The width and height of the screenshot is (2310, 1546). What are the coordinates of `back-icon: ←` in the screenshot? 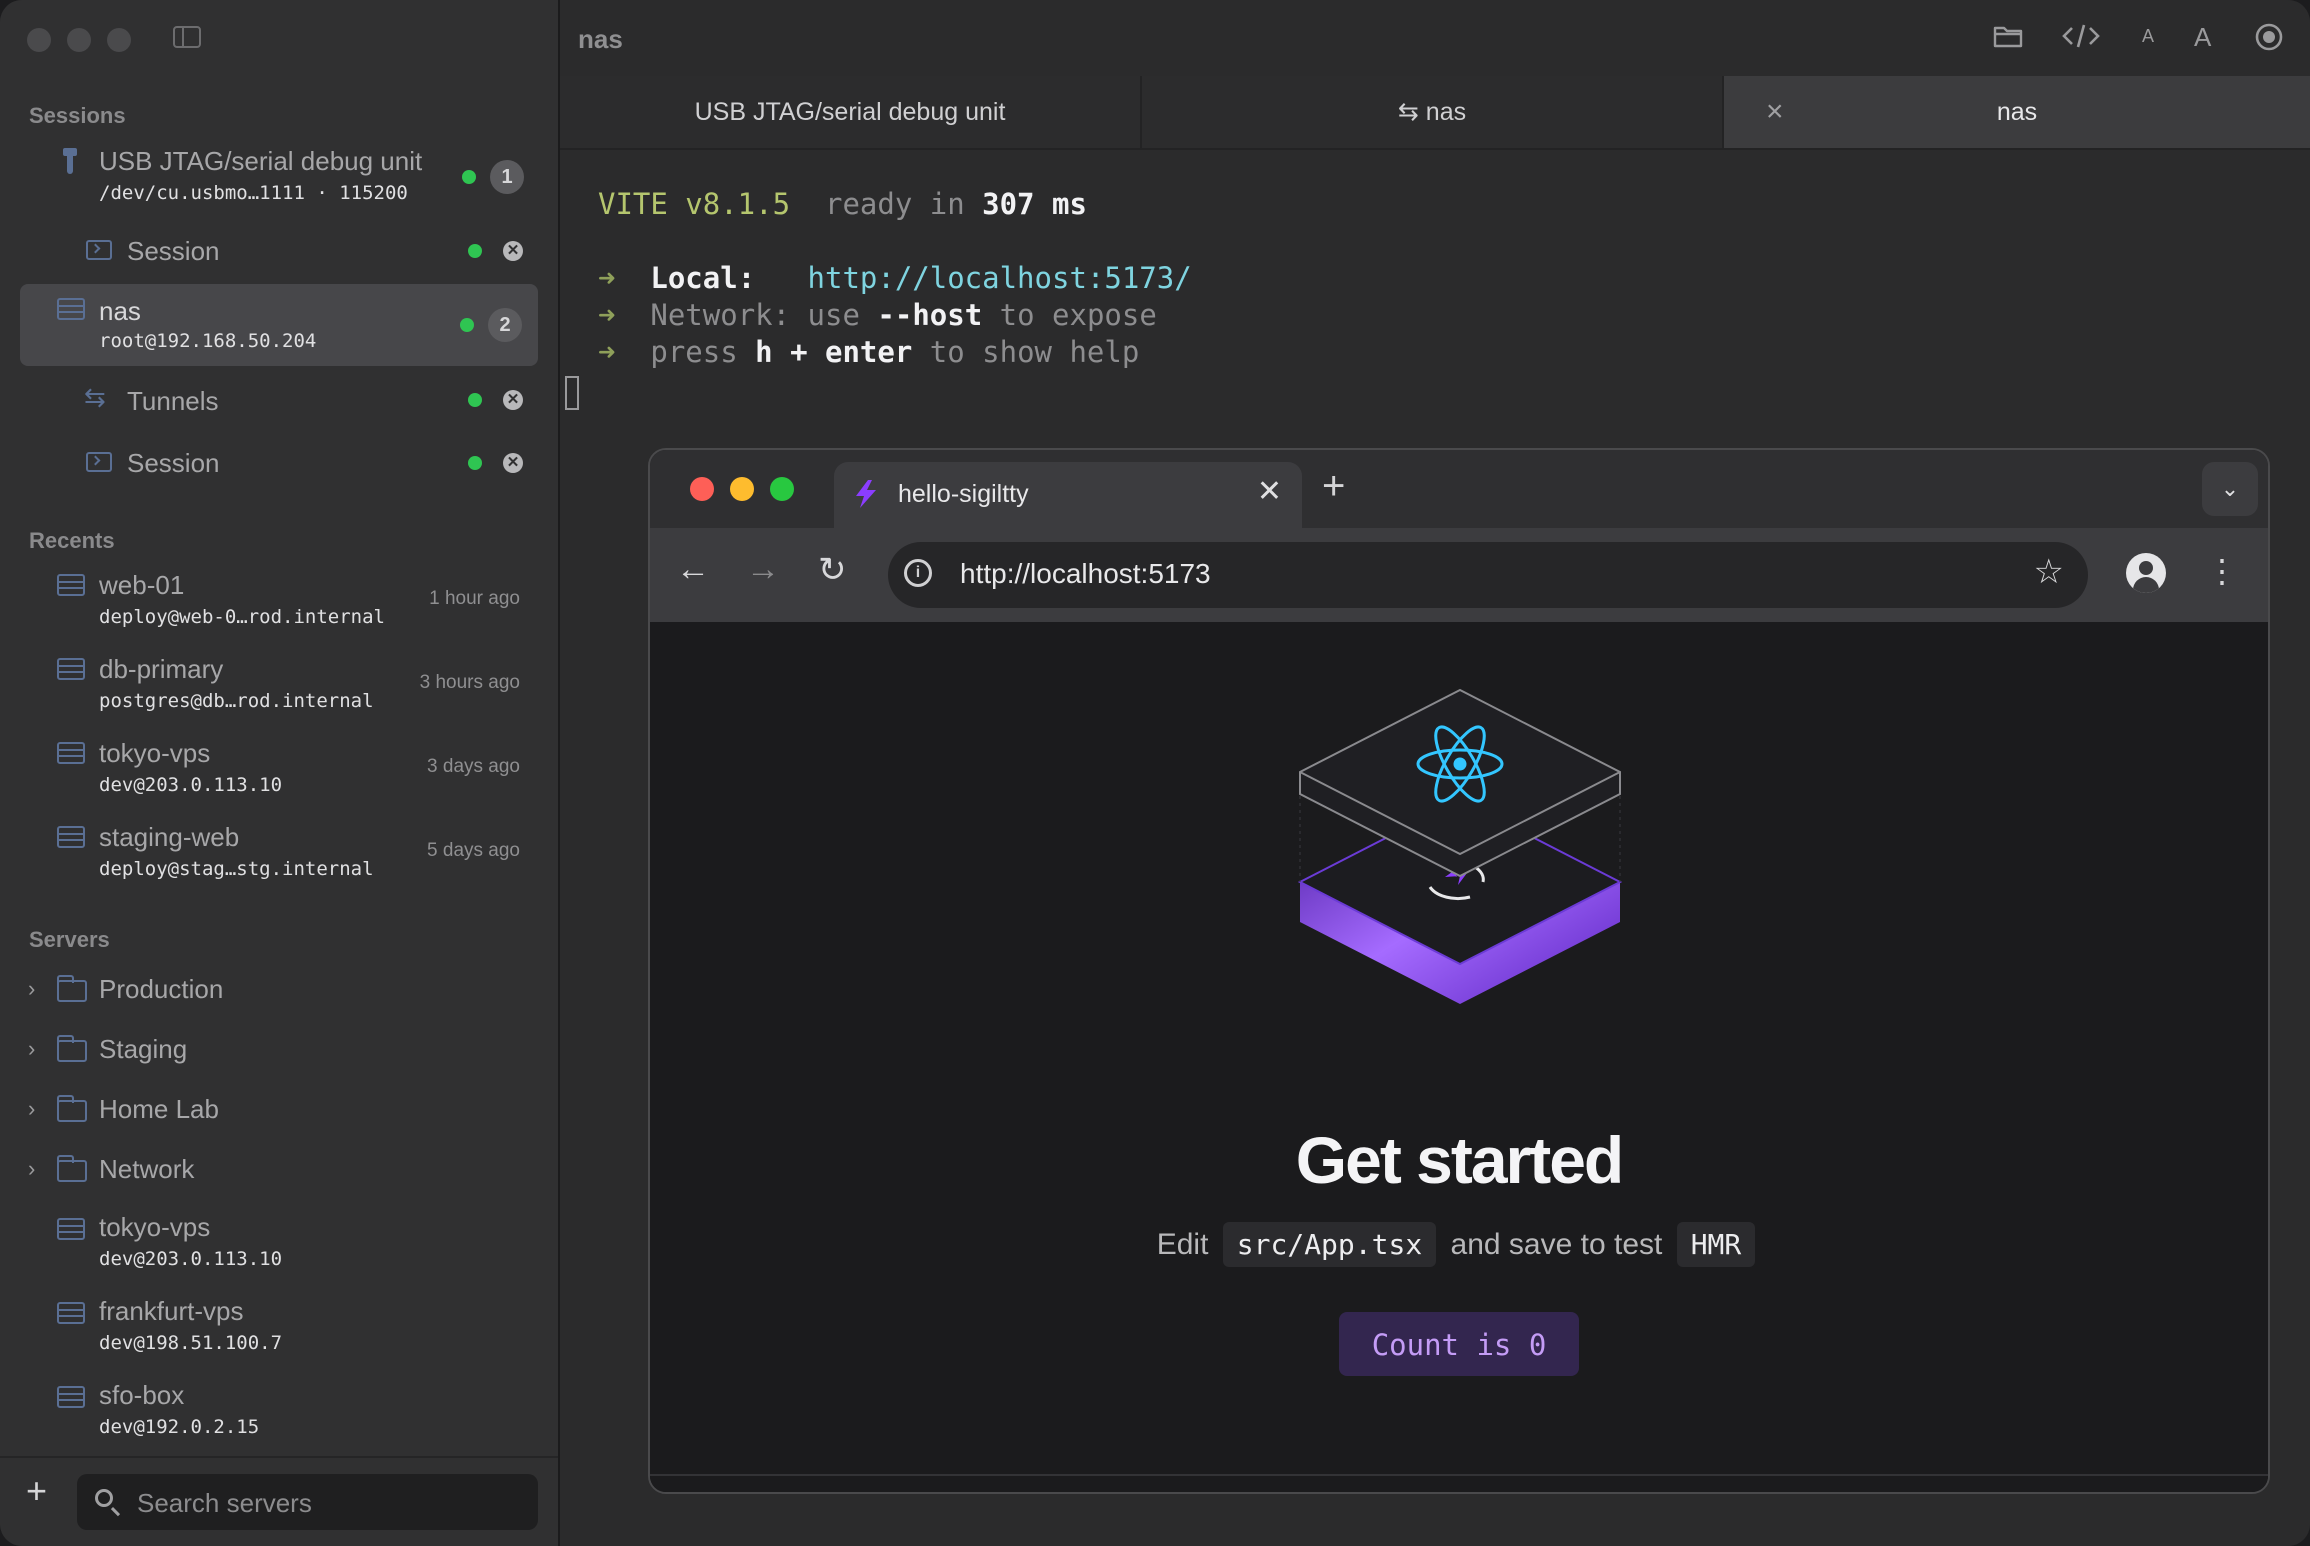 It's located at (693, 569).